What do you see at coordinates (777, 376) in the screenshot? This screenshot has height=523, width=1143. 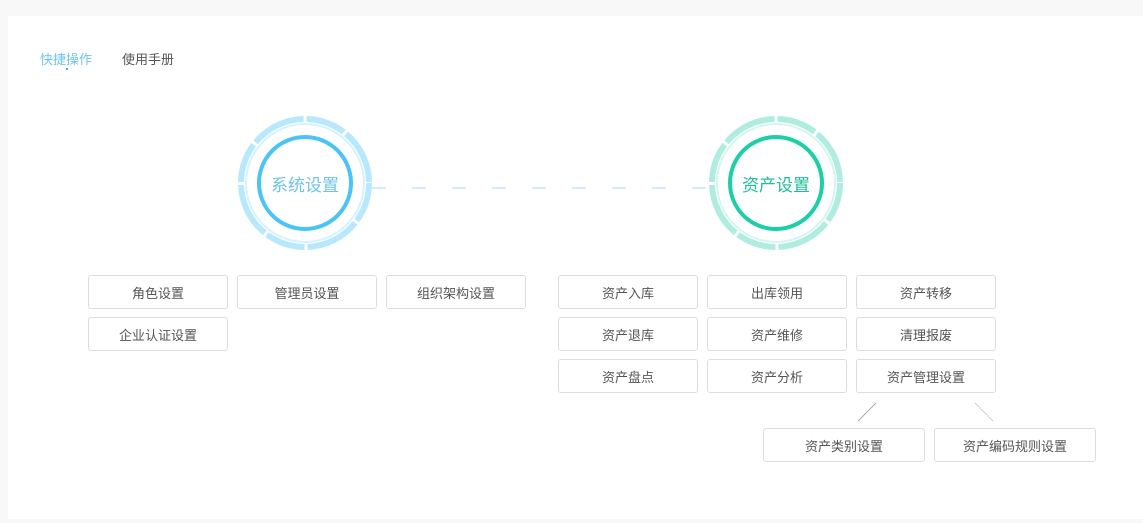 I see `asset-analysis-button: 资产分析` at bounding box center [777, 376].